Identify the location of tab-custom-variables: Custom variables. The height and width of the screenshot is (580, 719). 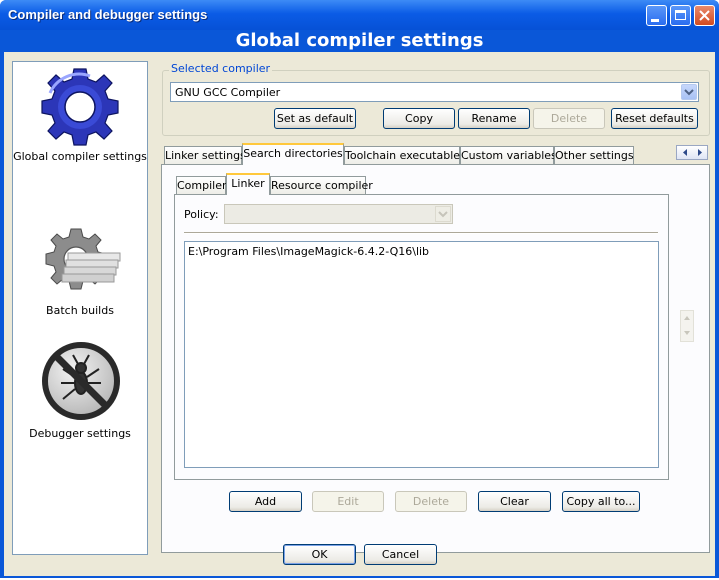
(508, 156).